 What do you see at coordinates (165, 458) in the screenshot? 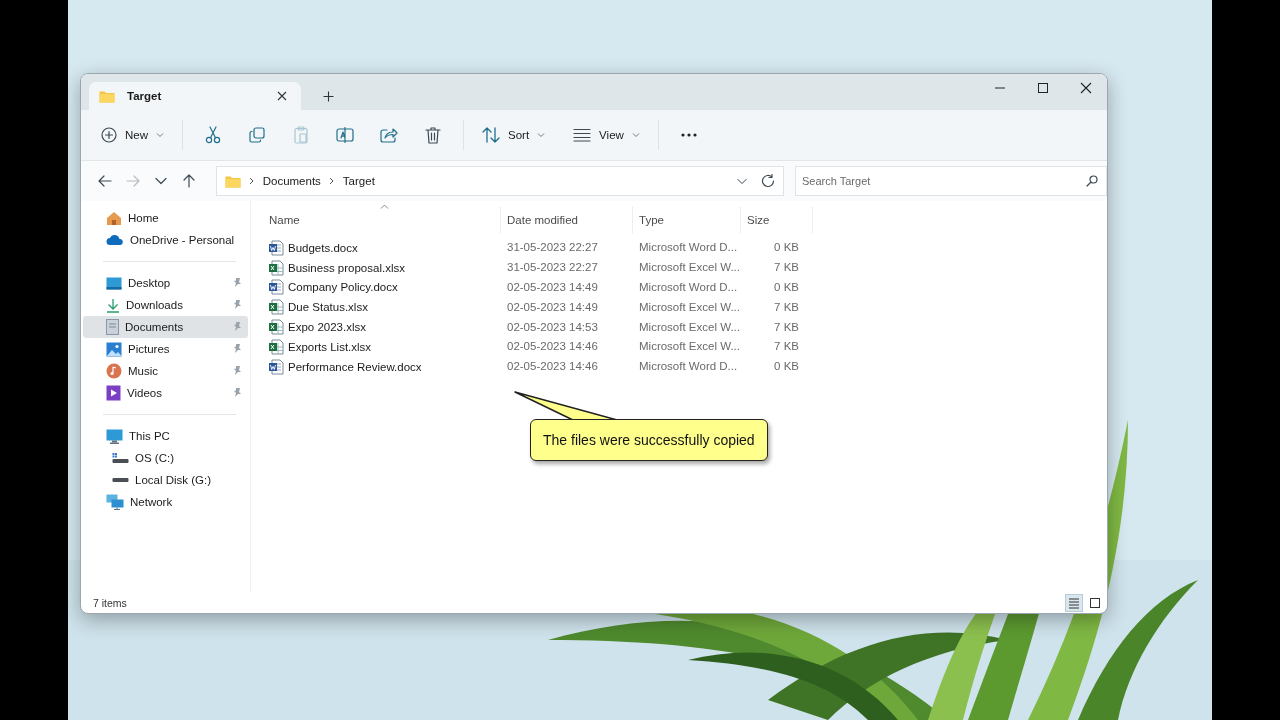
I see `sidebar-item: OS (C:)` at bounding box center [165, 458].